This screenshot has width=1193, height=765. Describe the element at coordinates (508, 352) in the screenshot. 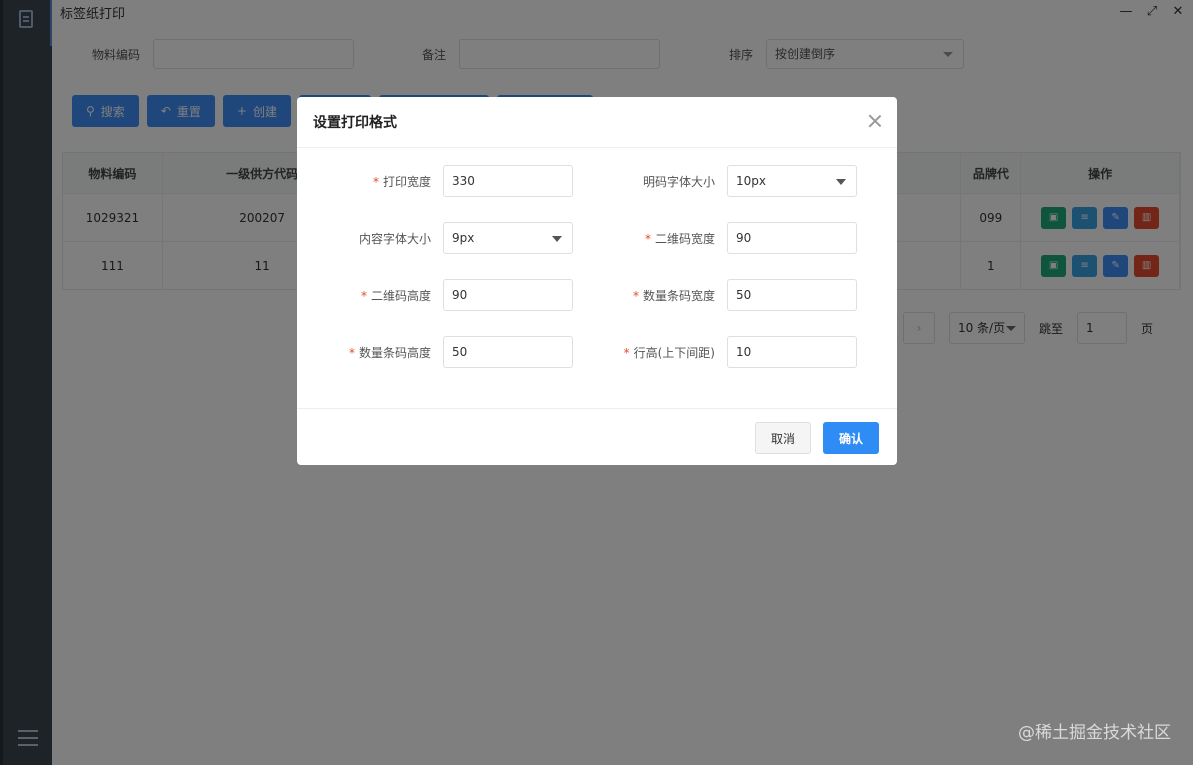

I see `qty-bar-height-input: 50` at that location.